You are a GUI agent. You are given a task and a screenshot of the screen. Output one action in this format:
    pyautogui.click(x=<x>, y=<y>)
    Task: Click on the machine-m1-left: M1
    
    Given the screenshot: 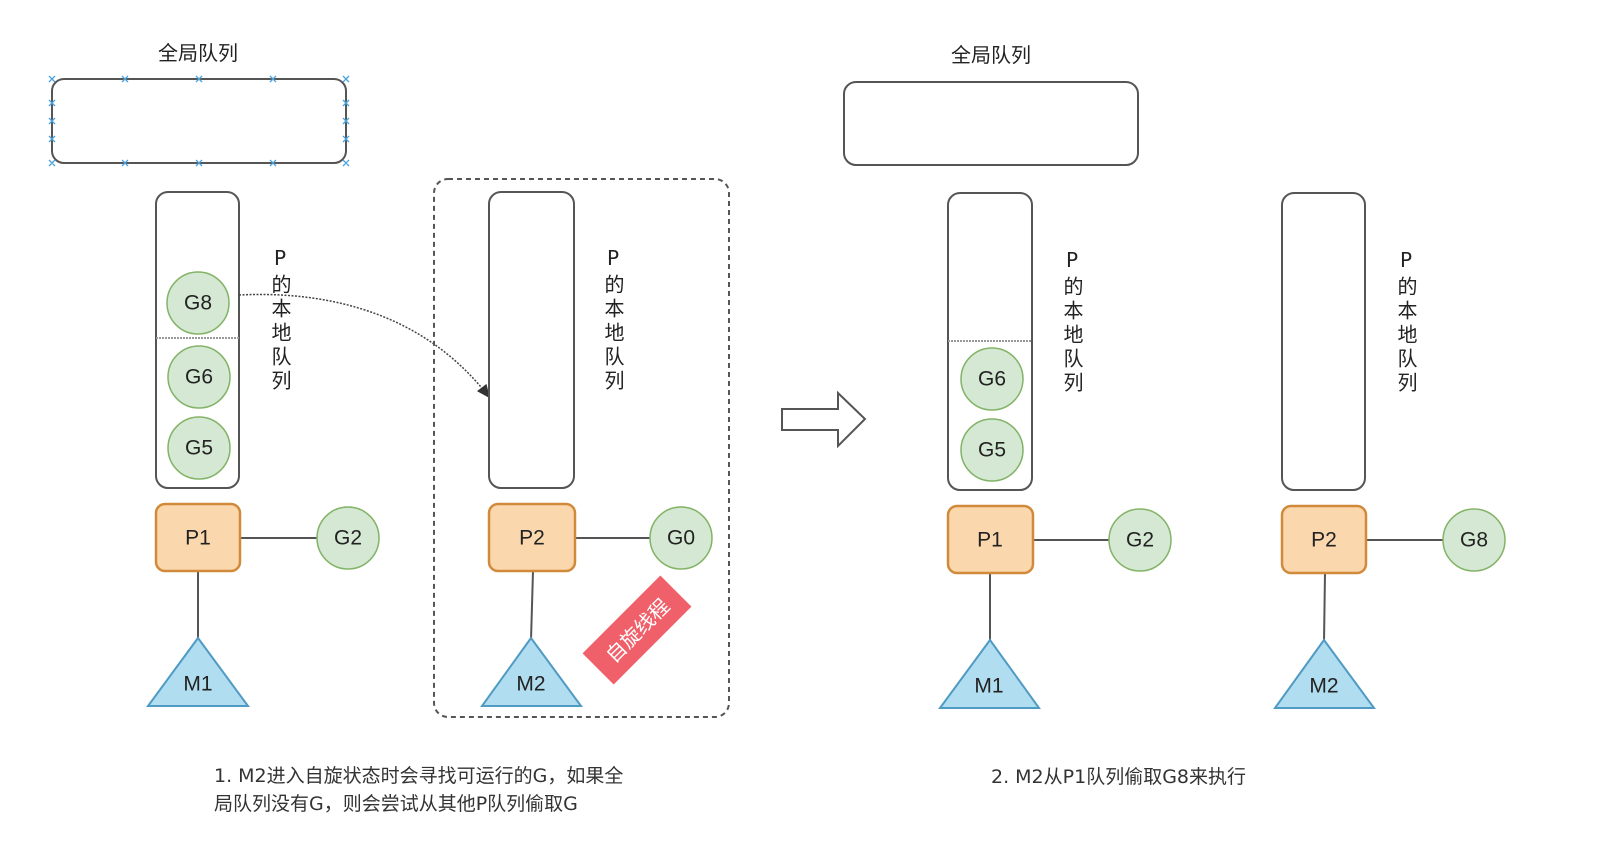 What is the action you would take?
    pyautogui.click(x=198, y=671)
    